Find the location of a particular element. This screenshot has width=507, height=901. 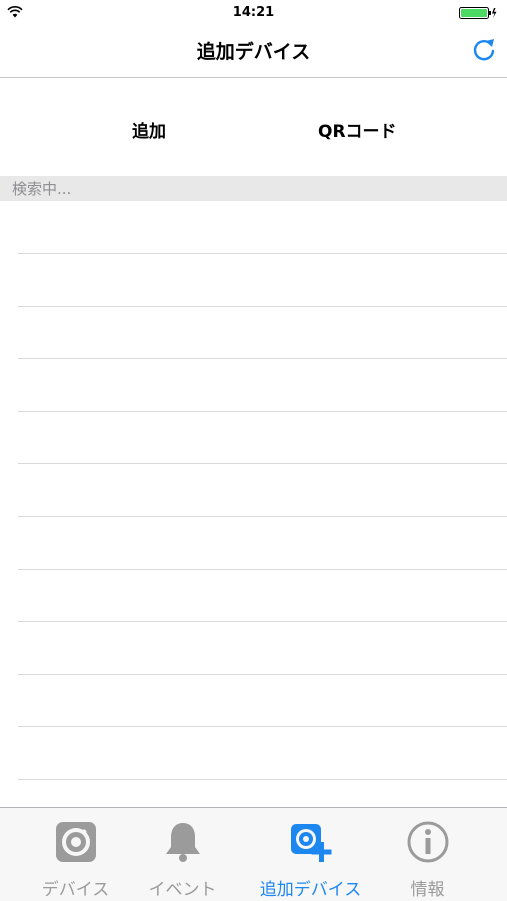

page-title: 追加デバイス is located at coordinates (253, 52).